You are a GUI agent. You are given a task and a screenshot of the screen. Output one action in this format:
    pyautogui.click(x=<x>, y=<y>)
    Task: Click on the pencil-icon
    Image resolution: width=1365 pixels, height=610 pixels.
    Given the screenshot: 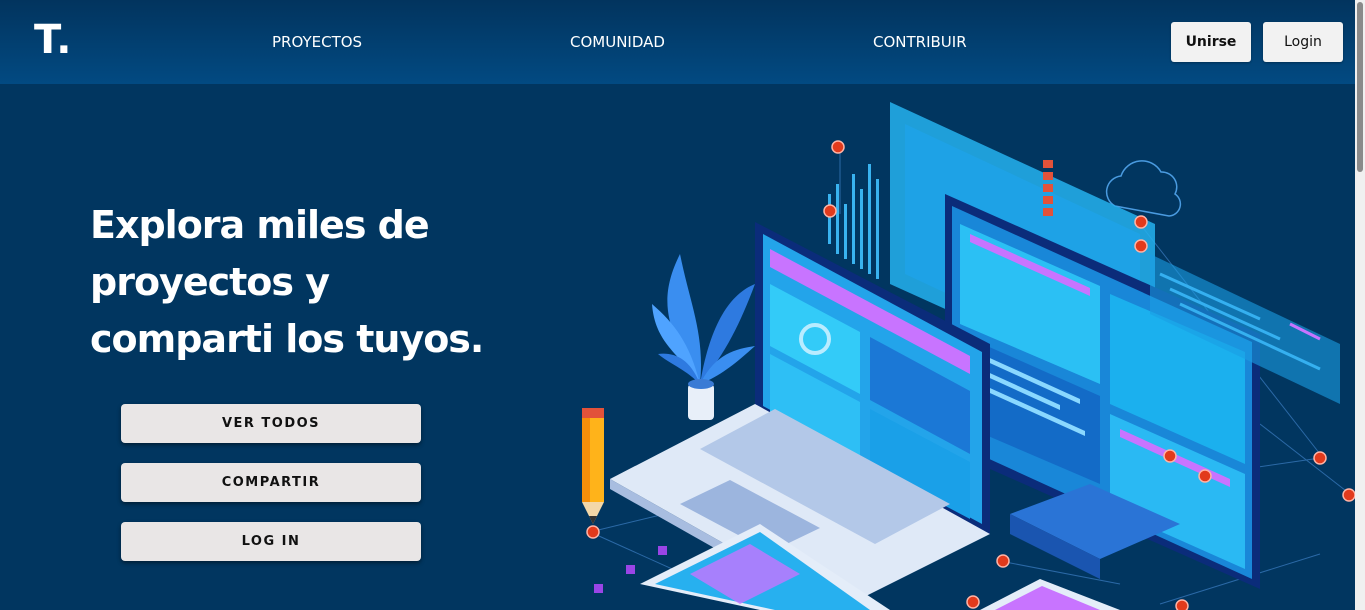 What is the action you would take?
    pyautogui.click(x=593, y=466)
    